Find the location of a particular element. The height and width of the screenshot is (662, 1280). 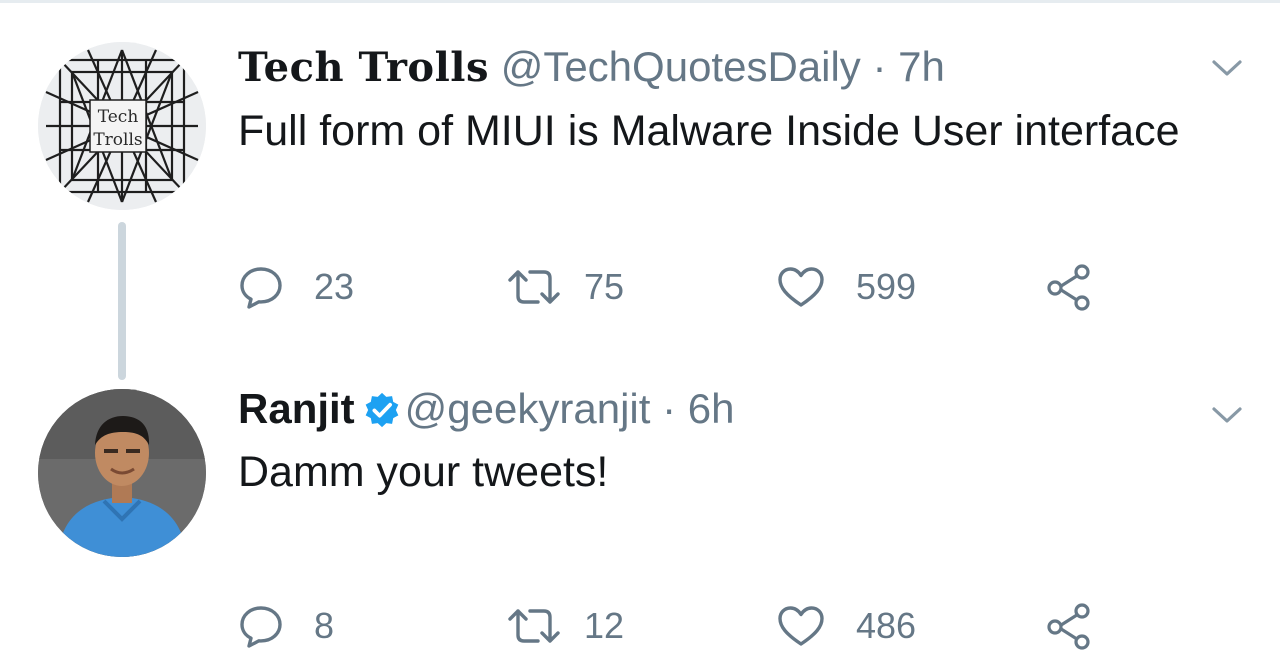

tweet-actions: 23 75 599 is located at coordinates (678, 287).